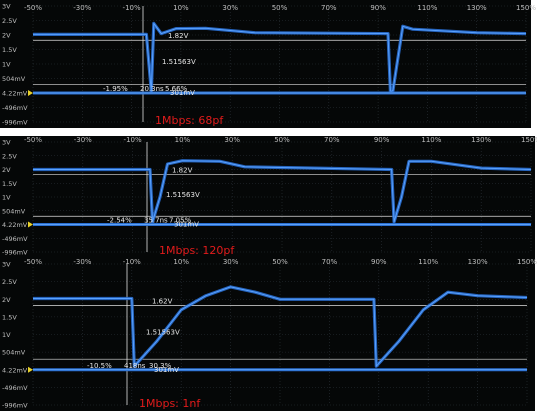 This screenshot has height=411, width=537. Describe the element at coordinates (119, 221) in the screenshot. I see `left-percent-label: -2.54%` at that location.